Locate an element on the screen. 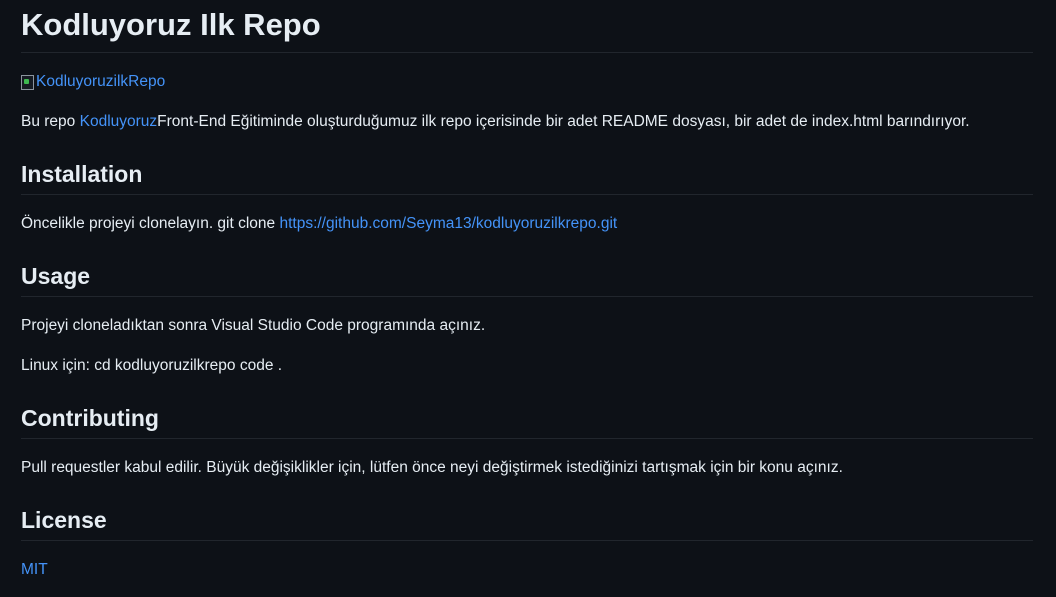 The width and height of the screenshot is (1056, 597). repo-badge-image-link: KodluyoruzilkRepo is located at coordinates (93, 82).